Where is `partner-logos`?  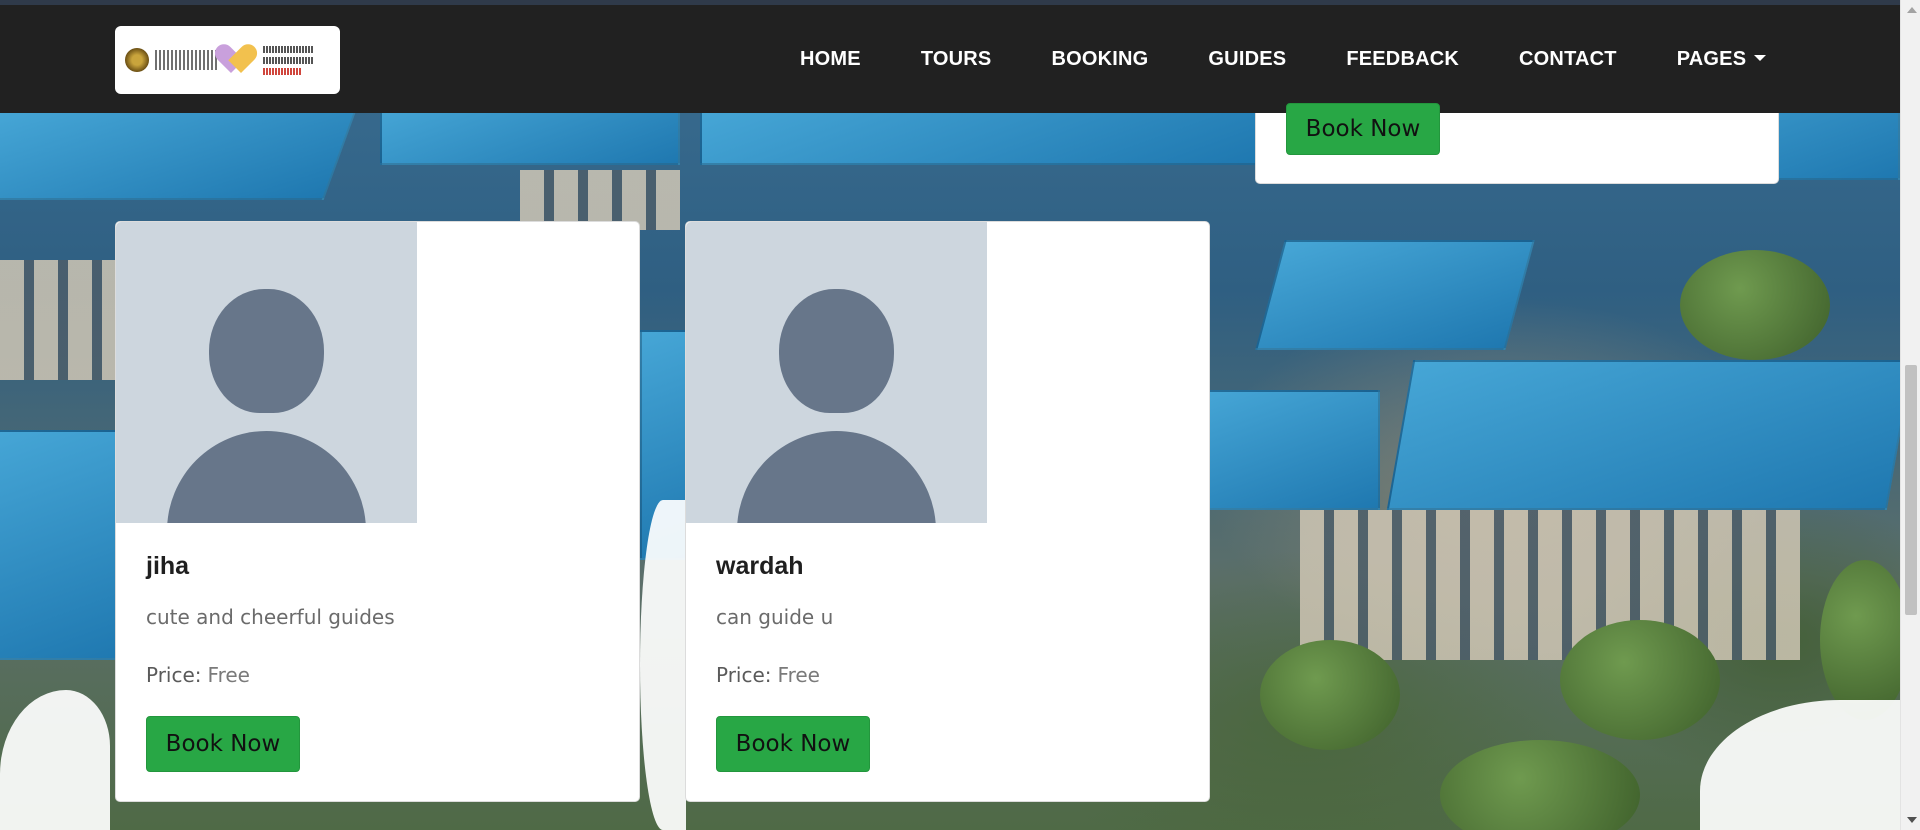
partner-logos is located at coordinates (288, 60).